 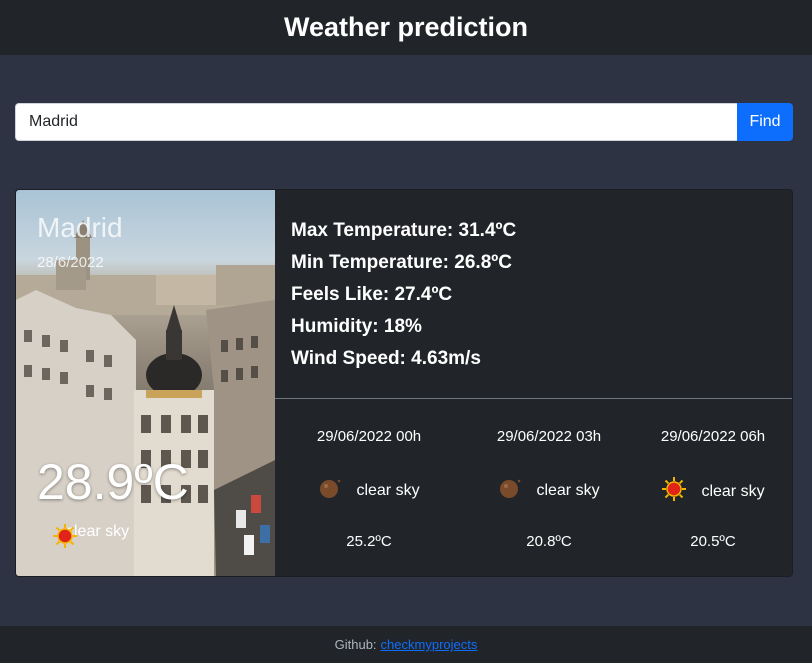 What do you see at coordinates (765, 122) in the screenshot?
I see `find-button: Find` at bounding box center [765, 122].